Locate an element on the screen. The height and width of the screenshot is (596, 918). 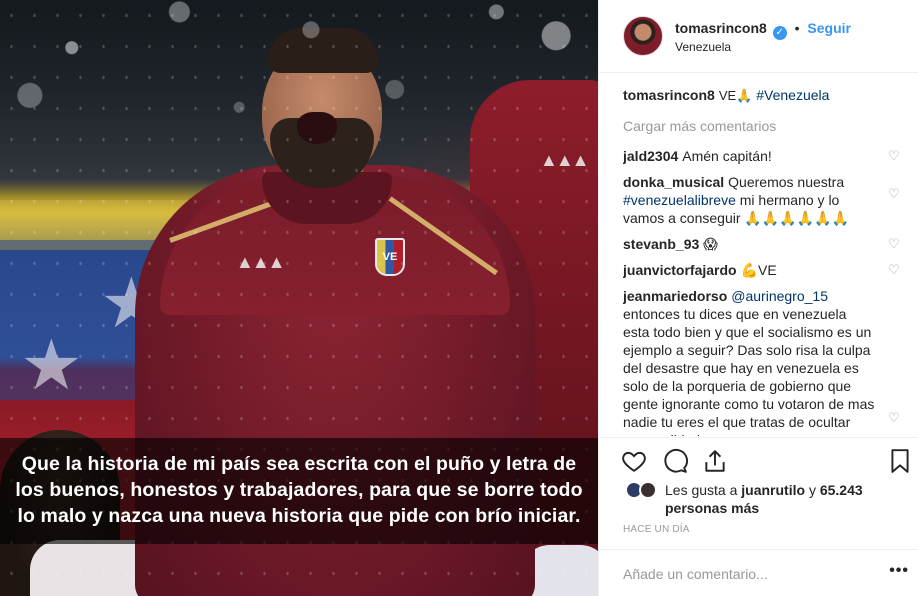
post-timestamp: HACE UN DÍA is located at coordinates (656, 529).